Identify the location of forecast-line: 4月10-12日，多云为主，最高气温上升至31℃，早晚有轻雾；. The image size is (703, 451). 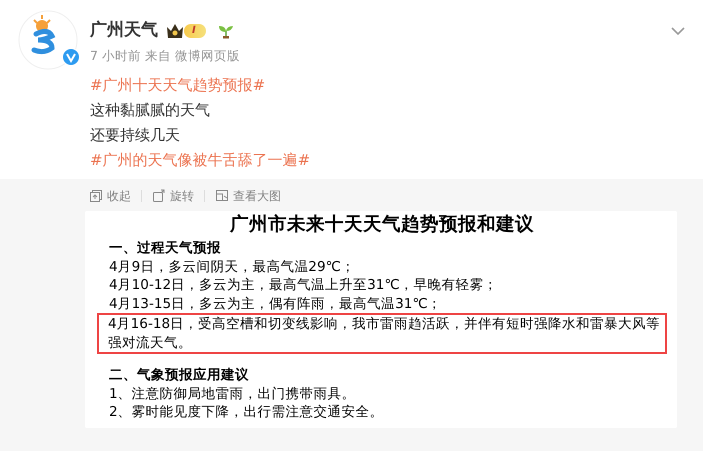
(303, 285).